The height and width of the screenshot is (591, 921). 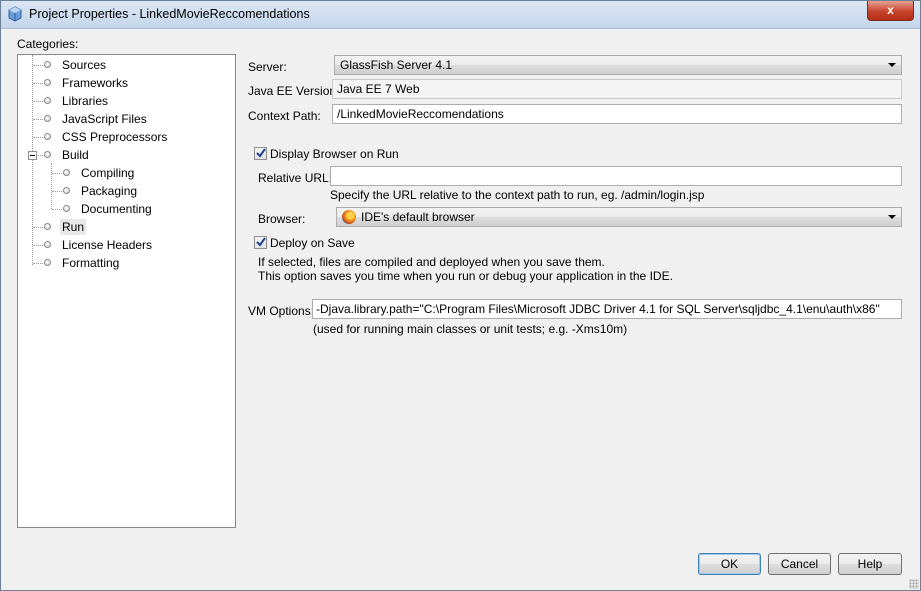 What do you see at coordinates (48, 44) in the screenshot?
I see `categories-label: Categories:` at bounding box center [48, 44].